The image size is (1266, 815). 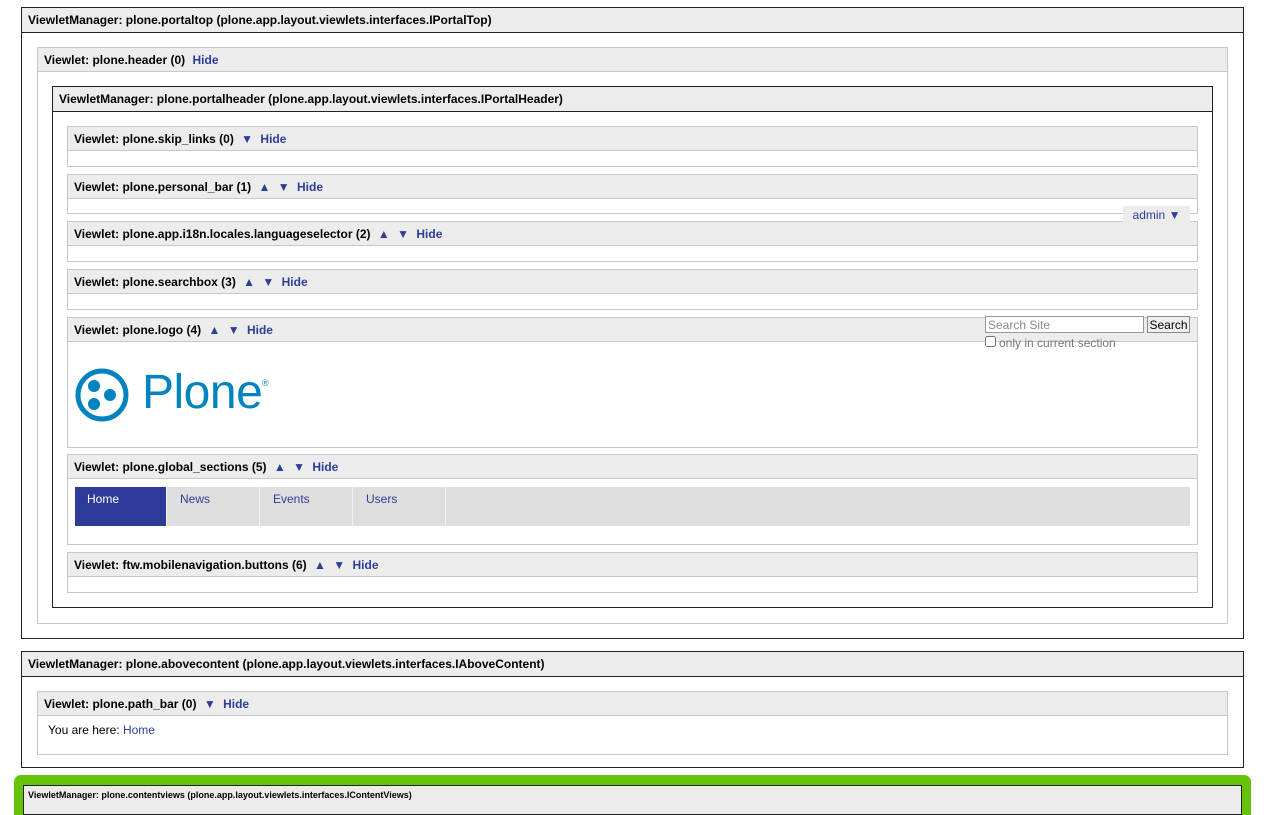 What do you see at coordinates (154, 139) in the screenshot?
I see `viewlet-title: Viewlet: plone.skip_links (0)` at bounding box center [154, 139].